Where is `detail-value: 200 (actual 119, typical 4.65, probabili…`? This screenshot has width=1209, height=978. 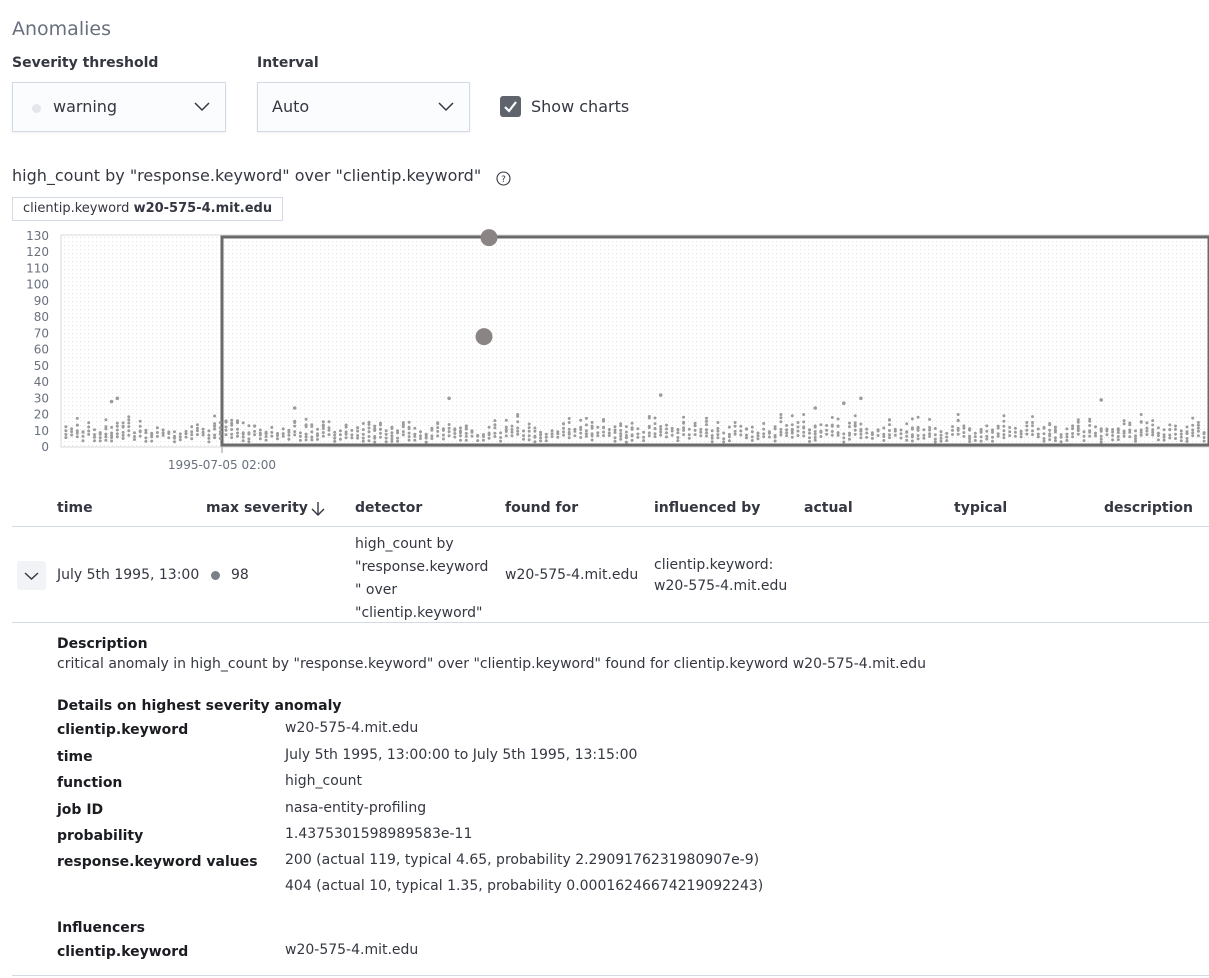 detail-value: 200 (actual 119, typical 4.65, probabili… is located at coordinates (522, 860).